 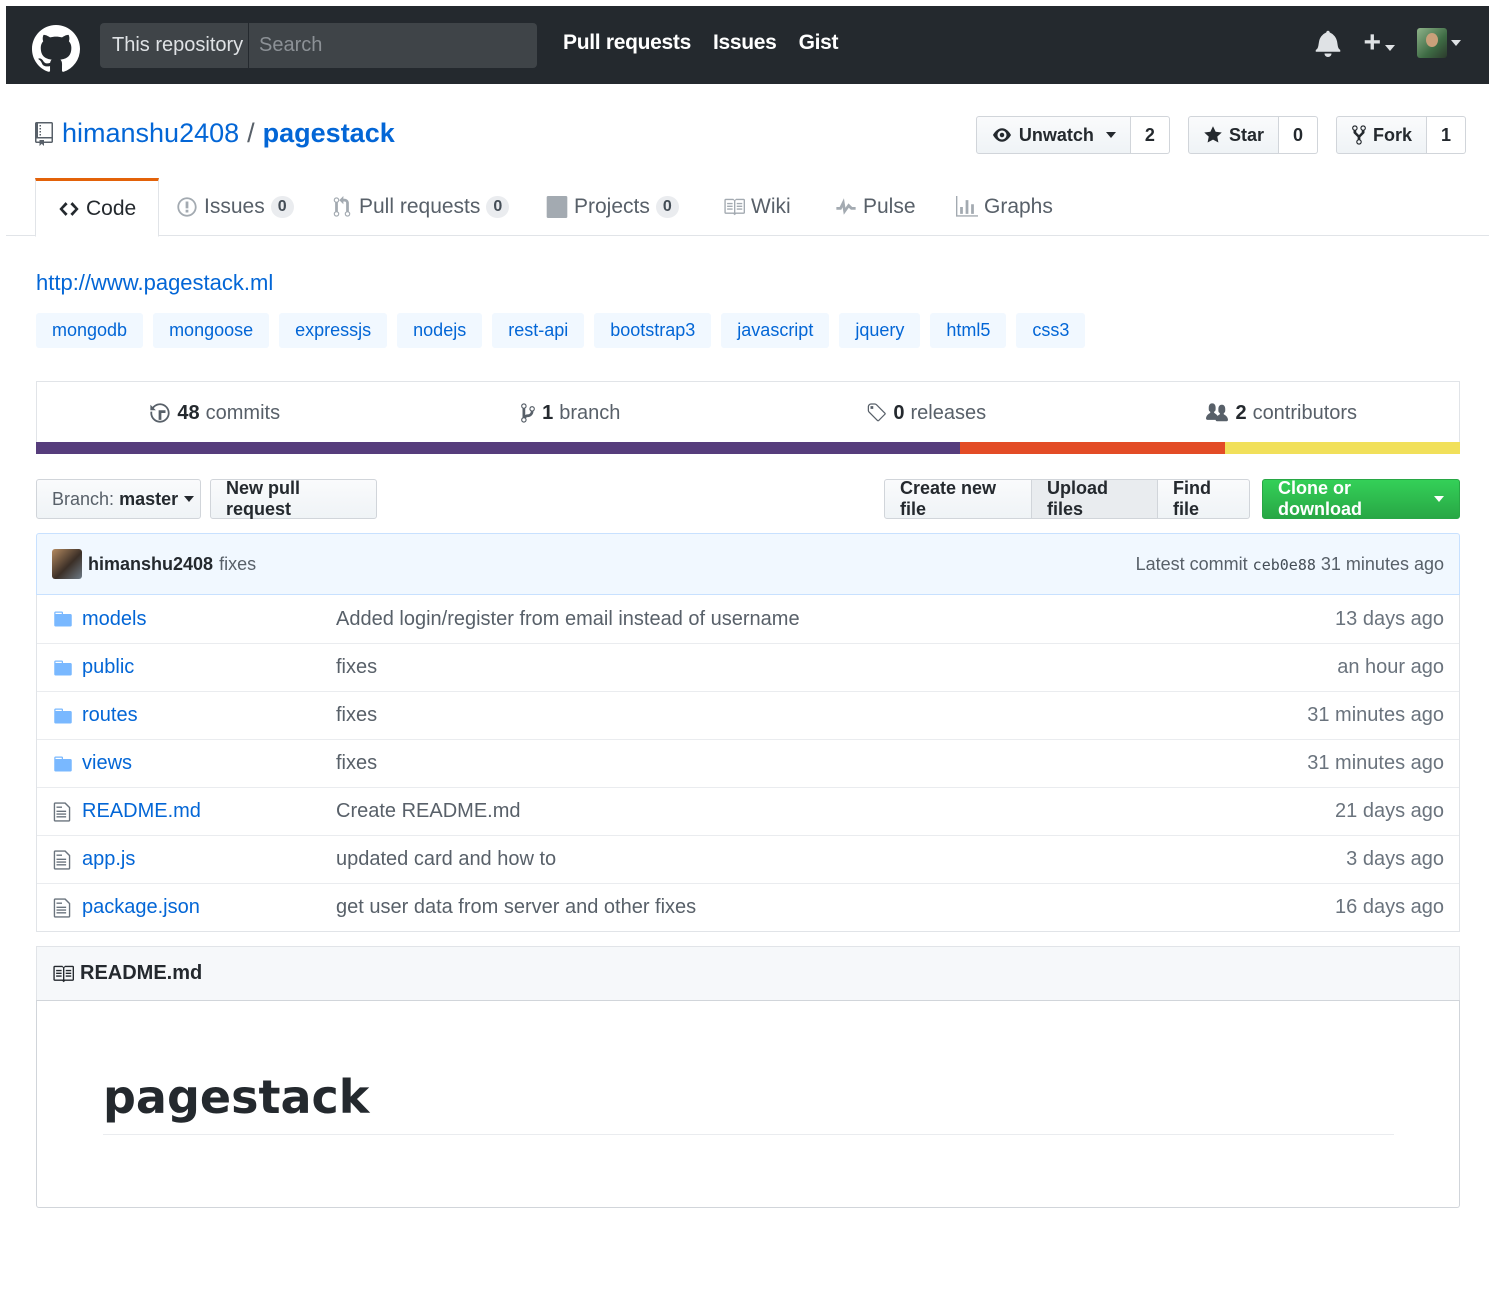 What do you see at coordinates (757, 207) in the screenshot?
I see `tab-wiki: Wiki` at bounding box center [757, 207].